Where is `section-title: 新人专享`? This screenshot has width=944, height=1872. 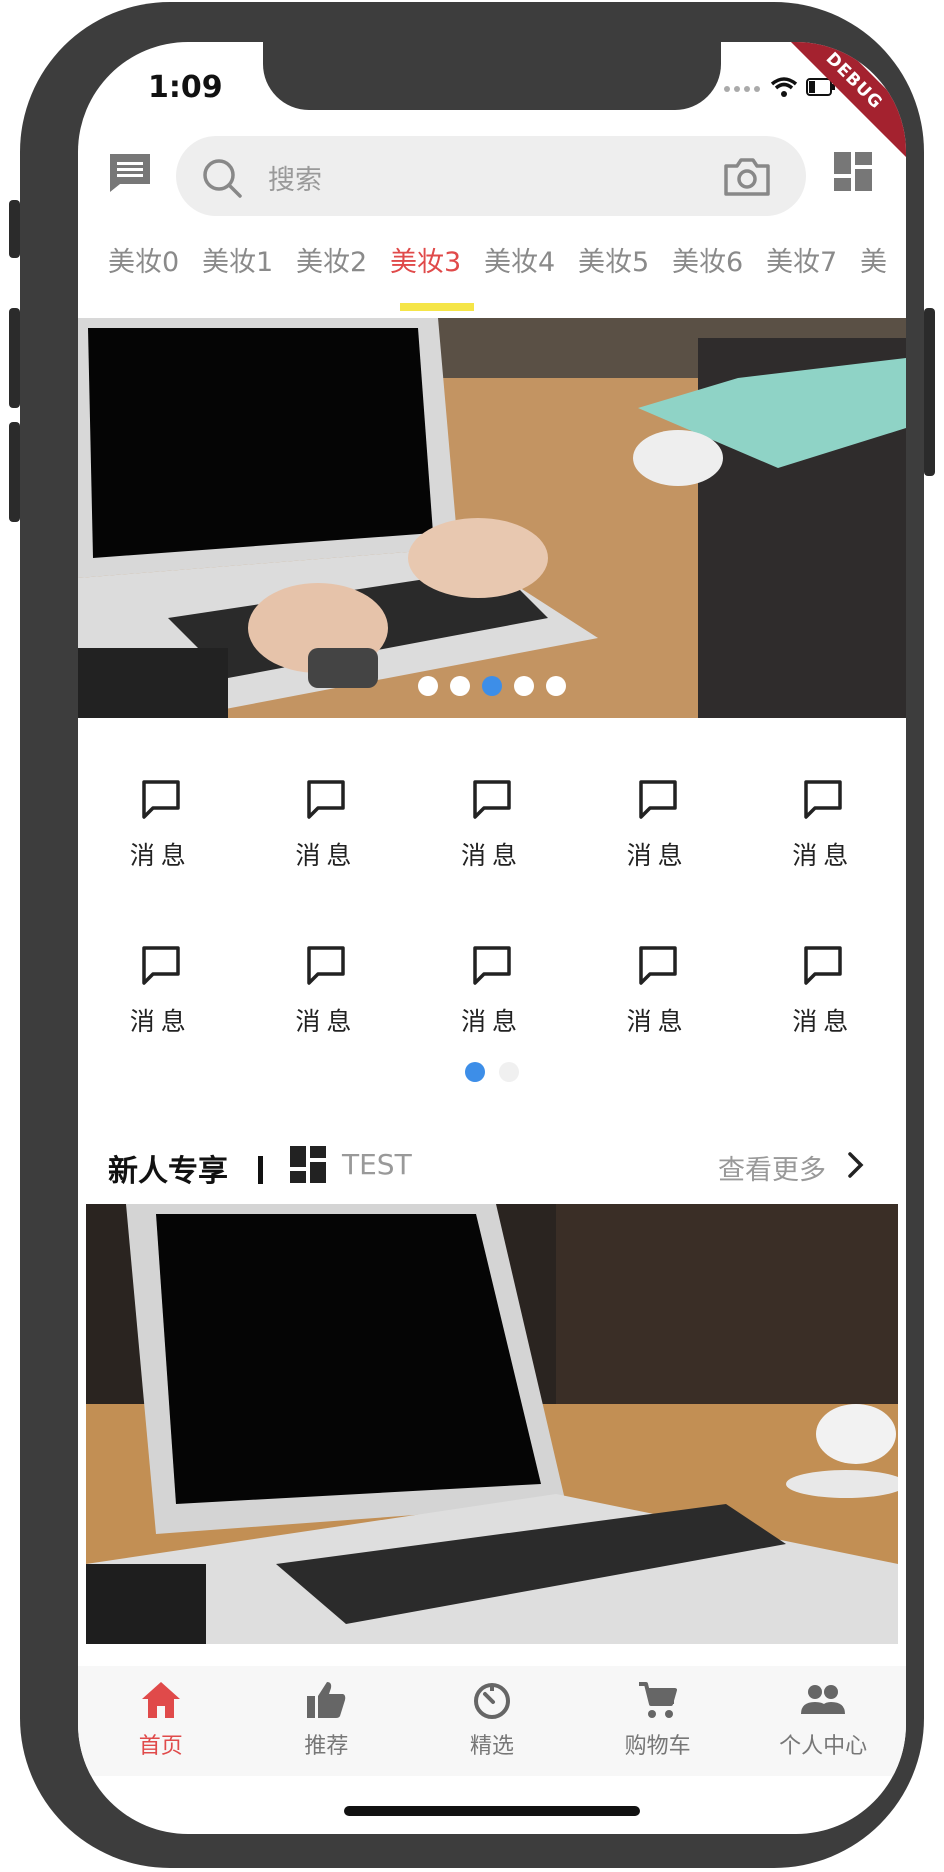 section-title: 新人专享 is located at coordinates (168, 1171).